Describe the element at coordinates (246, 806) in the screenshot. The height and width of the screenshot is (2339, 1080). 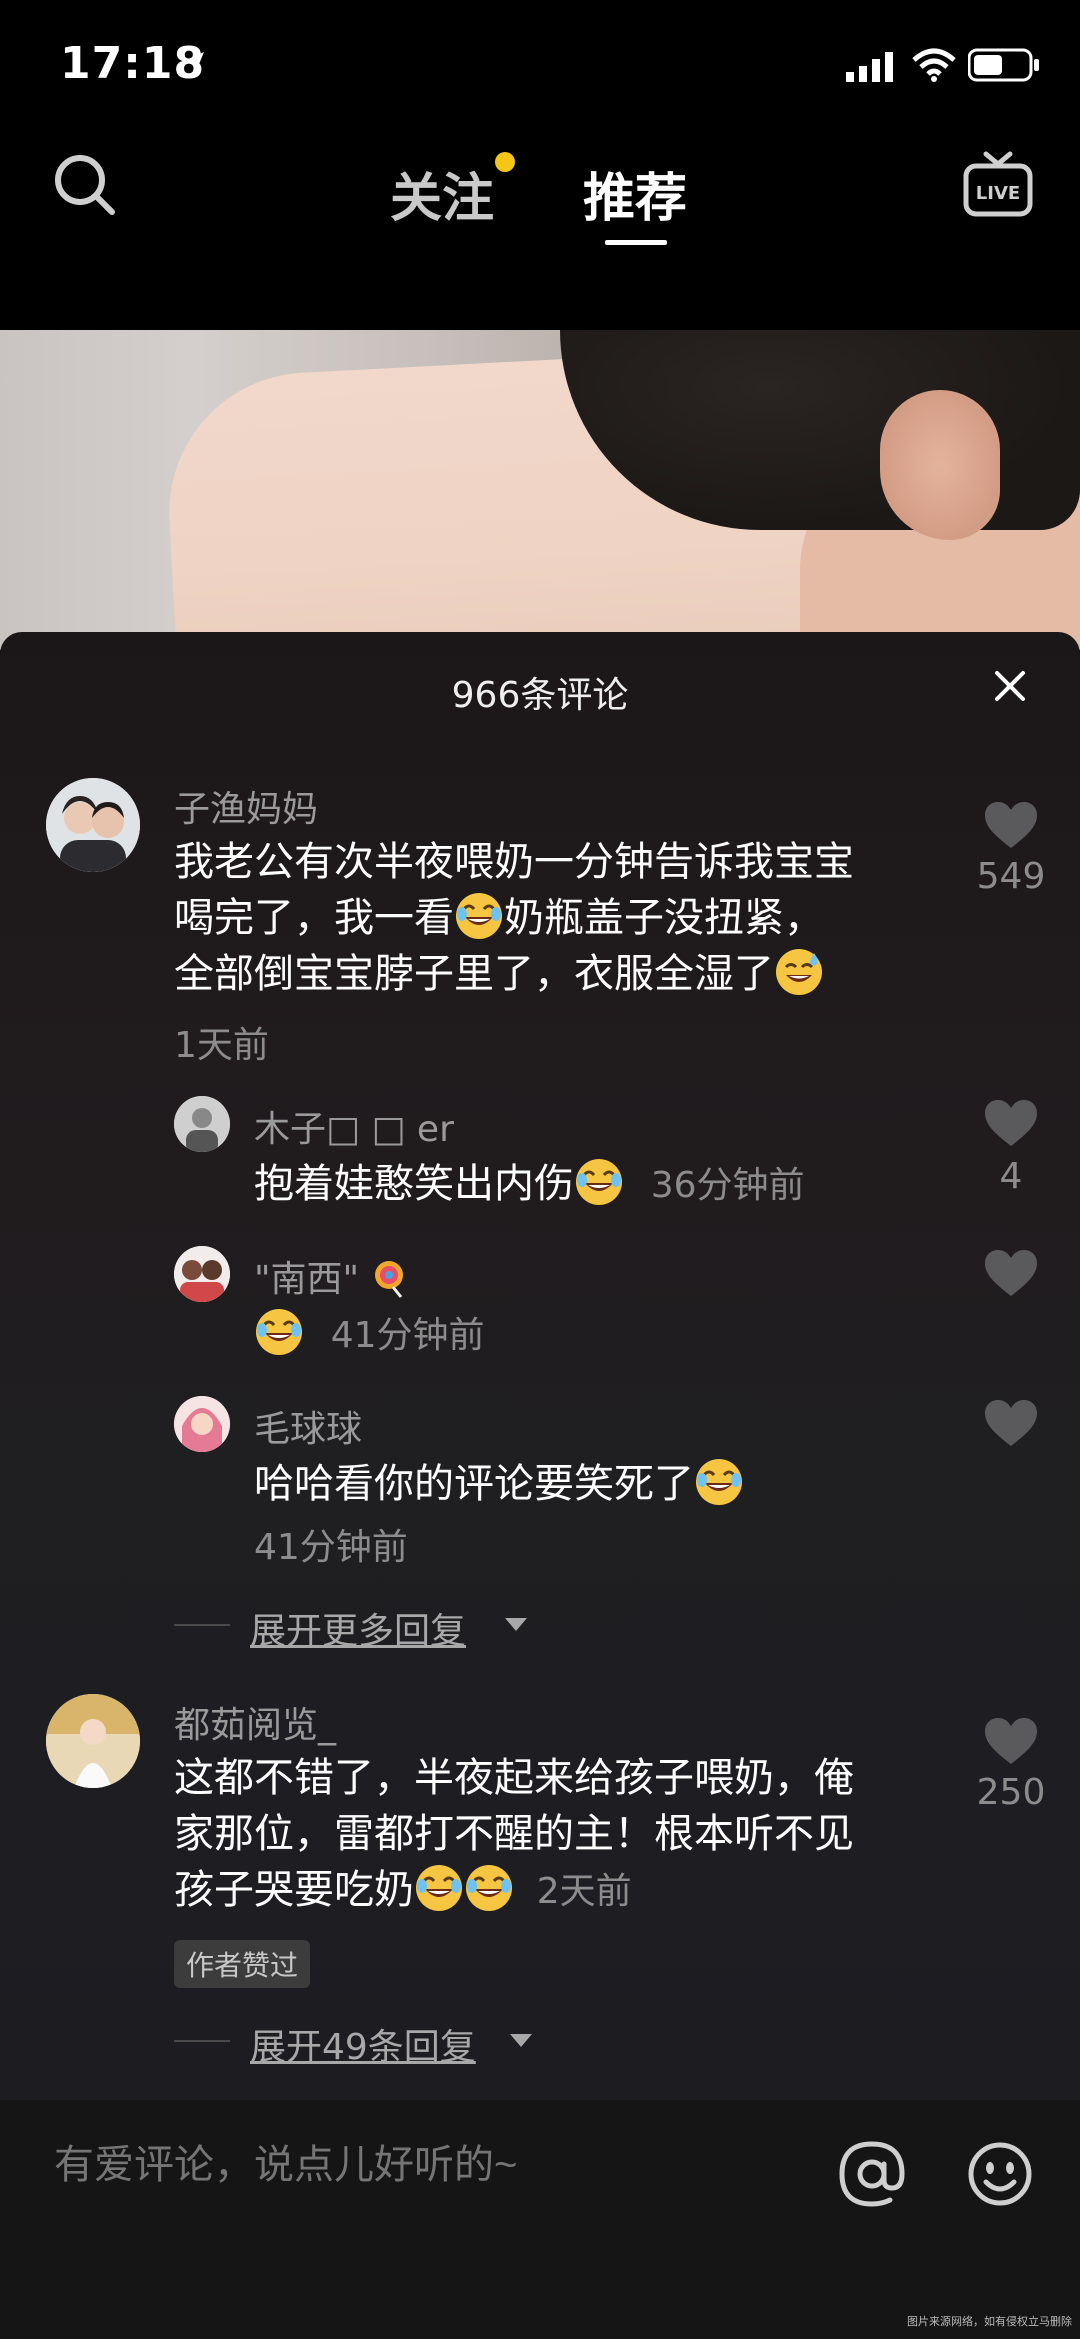
I see `comment-username: 子渔妈妈` at that location.